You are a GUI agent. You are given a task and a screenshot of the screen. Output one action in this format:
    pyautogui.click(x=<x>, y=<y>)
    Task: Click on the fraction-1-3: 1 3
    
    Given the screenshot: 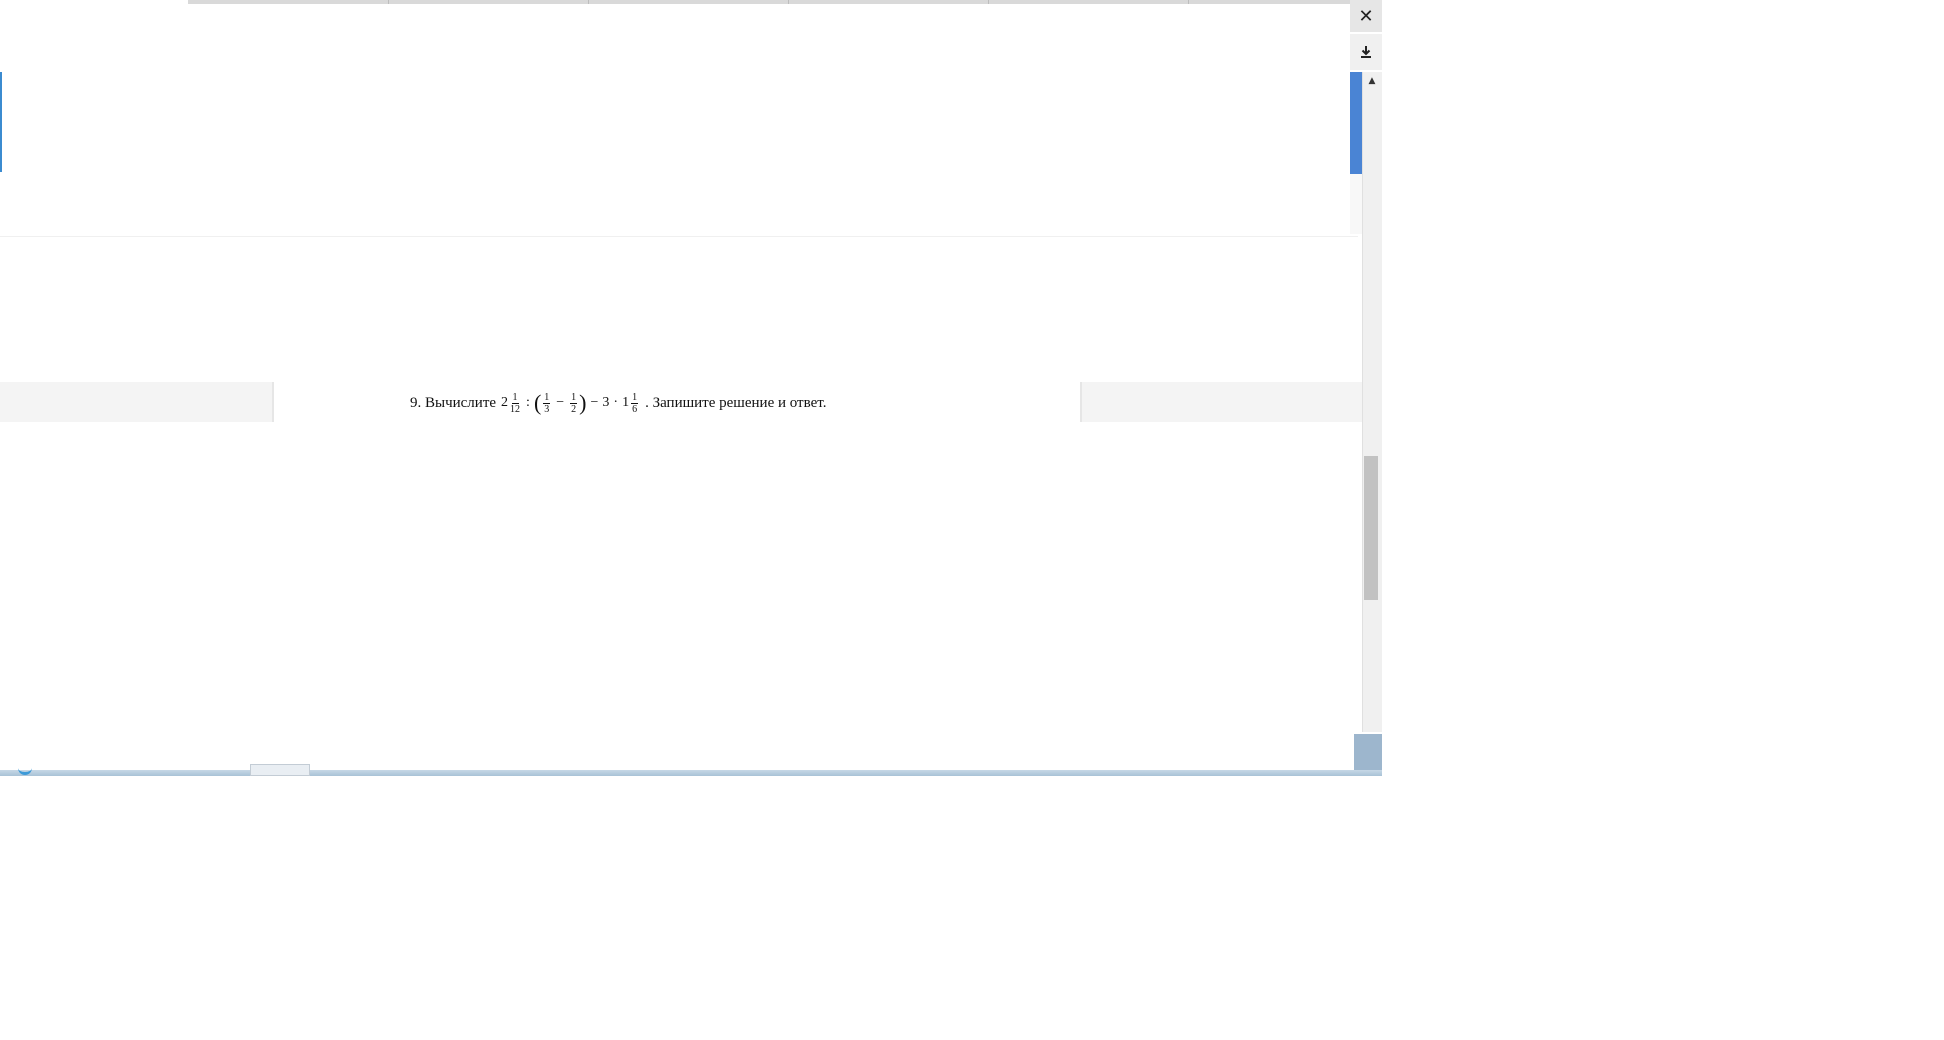 What is the action you would take?
    pyautogui.click(x=547, y=403)
    